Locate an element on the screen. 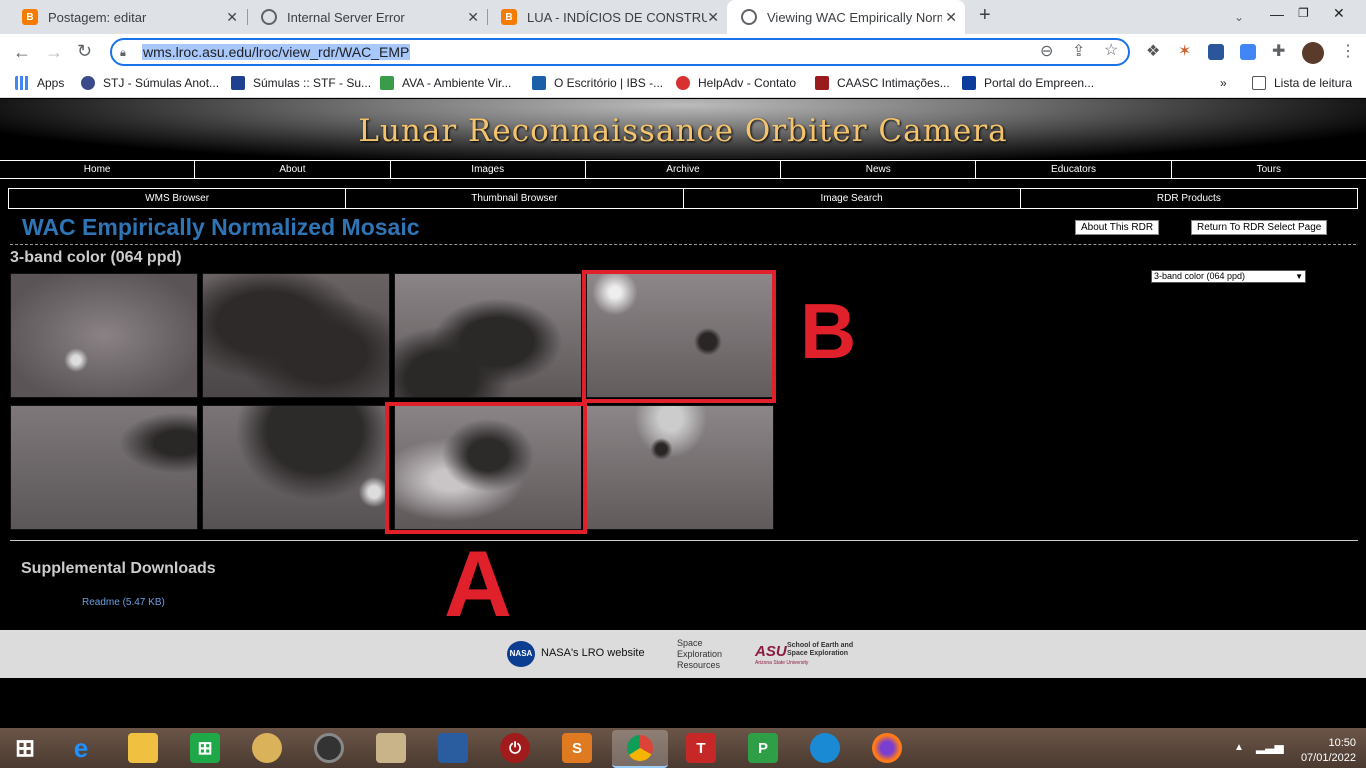  chrome-icon is located at coordinates (640, 748).